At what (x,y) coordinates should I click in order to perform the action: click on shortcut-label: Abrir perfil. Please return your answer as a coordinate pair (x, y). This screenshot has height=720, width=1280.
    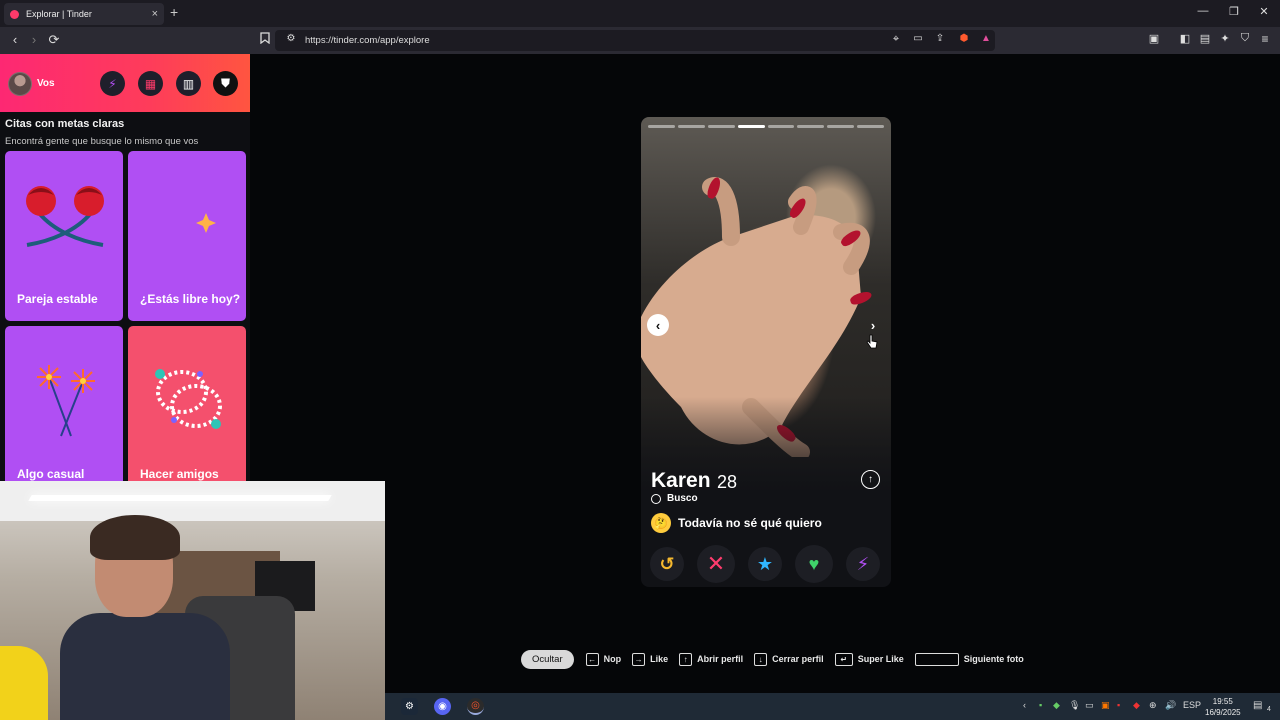
    Looking at the image, I should click on (720, 659).